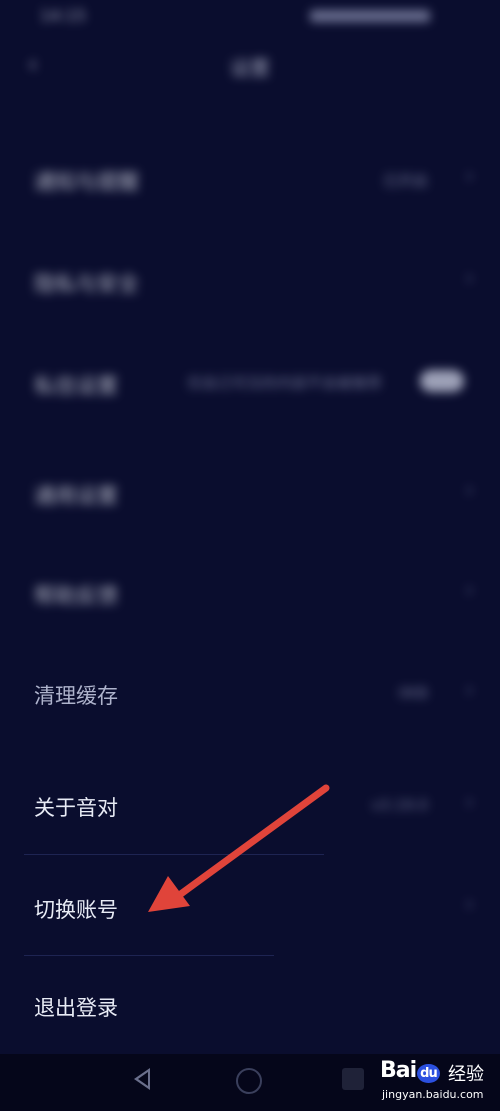 The width and height of the screenshot is (500, 1111). I want to click on nav-home-icon, so click(249, 1081).